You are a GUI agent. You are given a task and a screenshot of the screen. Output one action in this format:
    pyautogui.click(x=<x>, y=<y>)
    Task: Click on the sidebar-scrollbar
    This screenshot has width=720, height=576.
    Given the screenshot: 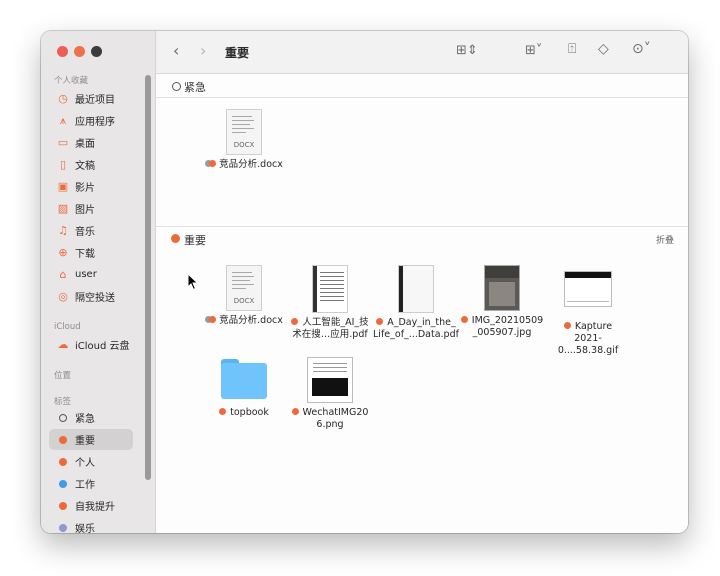 What is the action you would take?
    pyautogui.click(x=148, y=277)
    